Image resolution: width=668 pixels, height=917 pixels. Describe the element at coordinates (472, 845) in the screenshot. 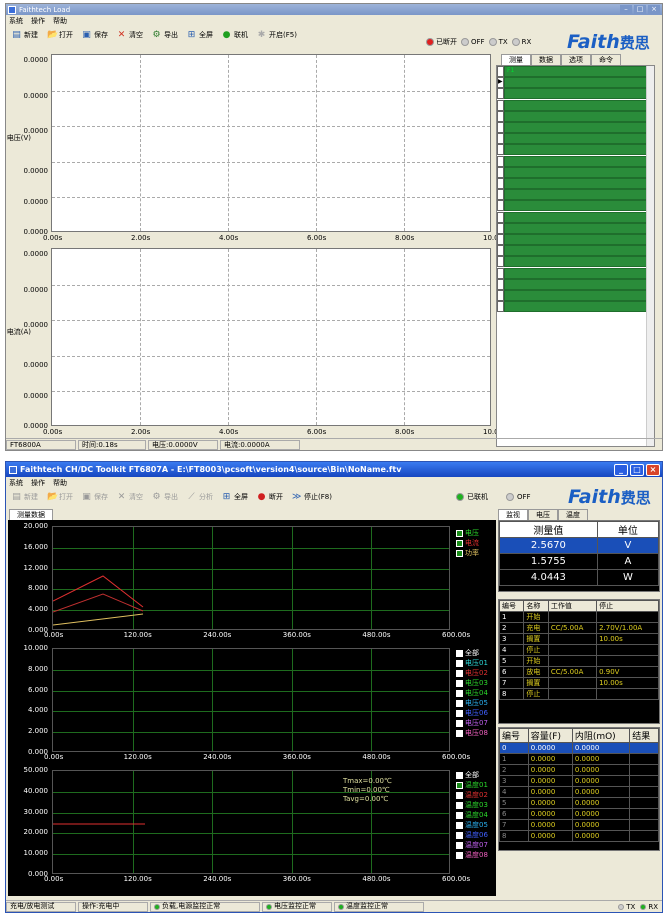

I see `legend-item: 温度07` at that location.